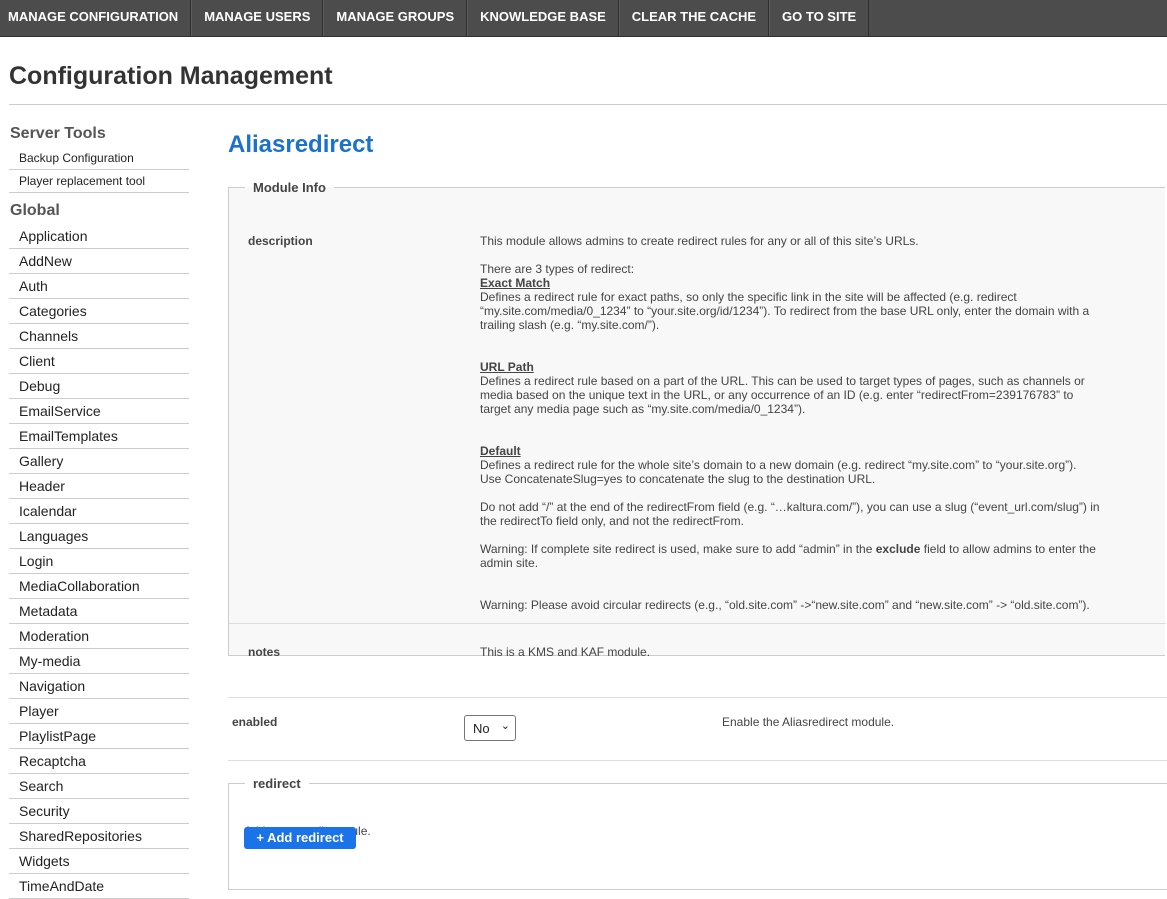  What do you see at coordinates (565, 652) in the screenshot?
I see `notes-text: This is a KMS and KAF module.` at bounding box center [565, 652].